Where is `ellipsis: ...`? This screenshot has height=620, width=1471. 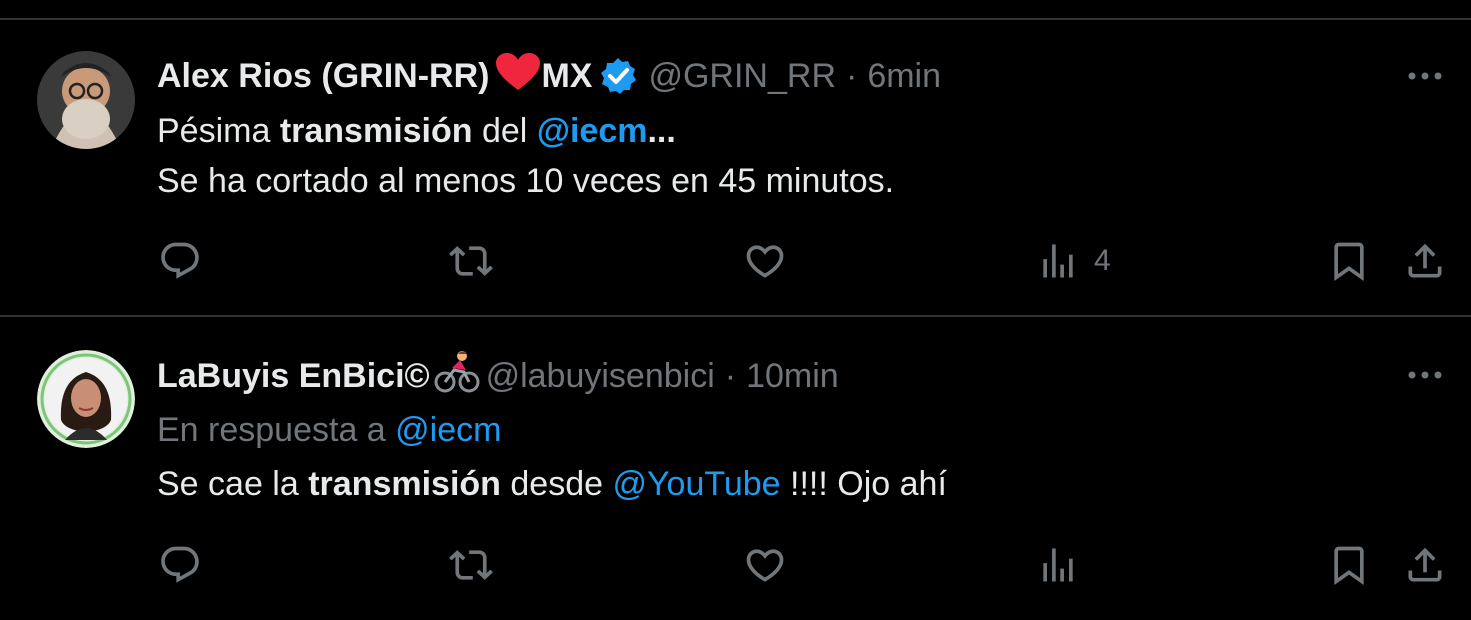
ellipsis: ... is located at coordinates (661, 131).